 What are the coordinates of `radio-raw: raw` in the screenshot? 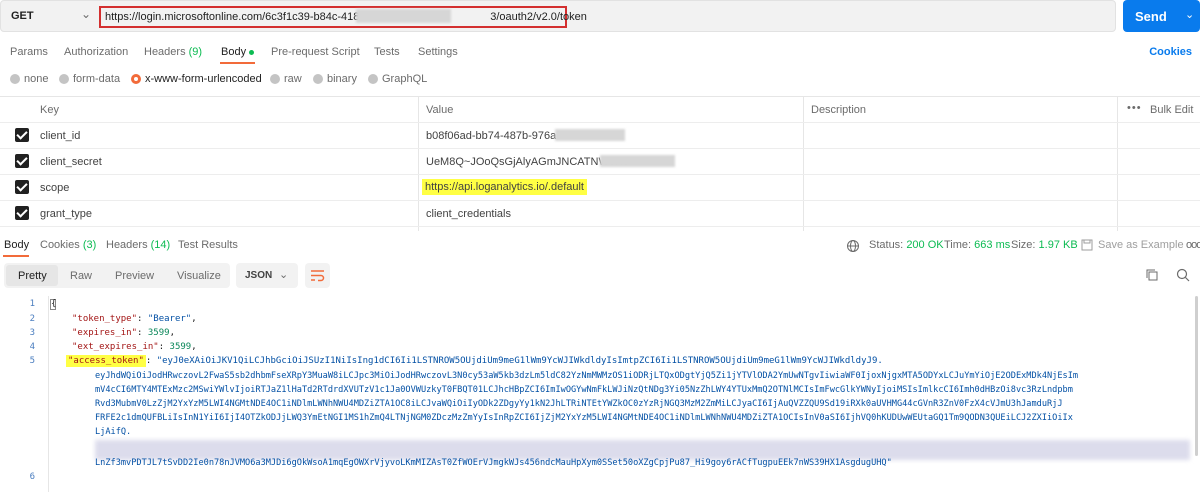 It's located at (286, 79).